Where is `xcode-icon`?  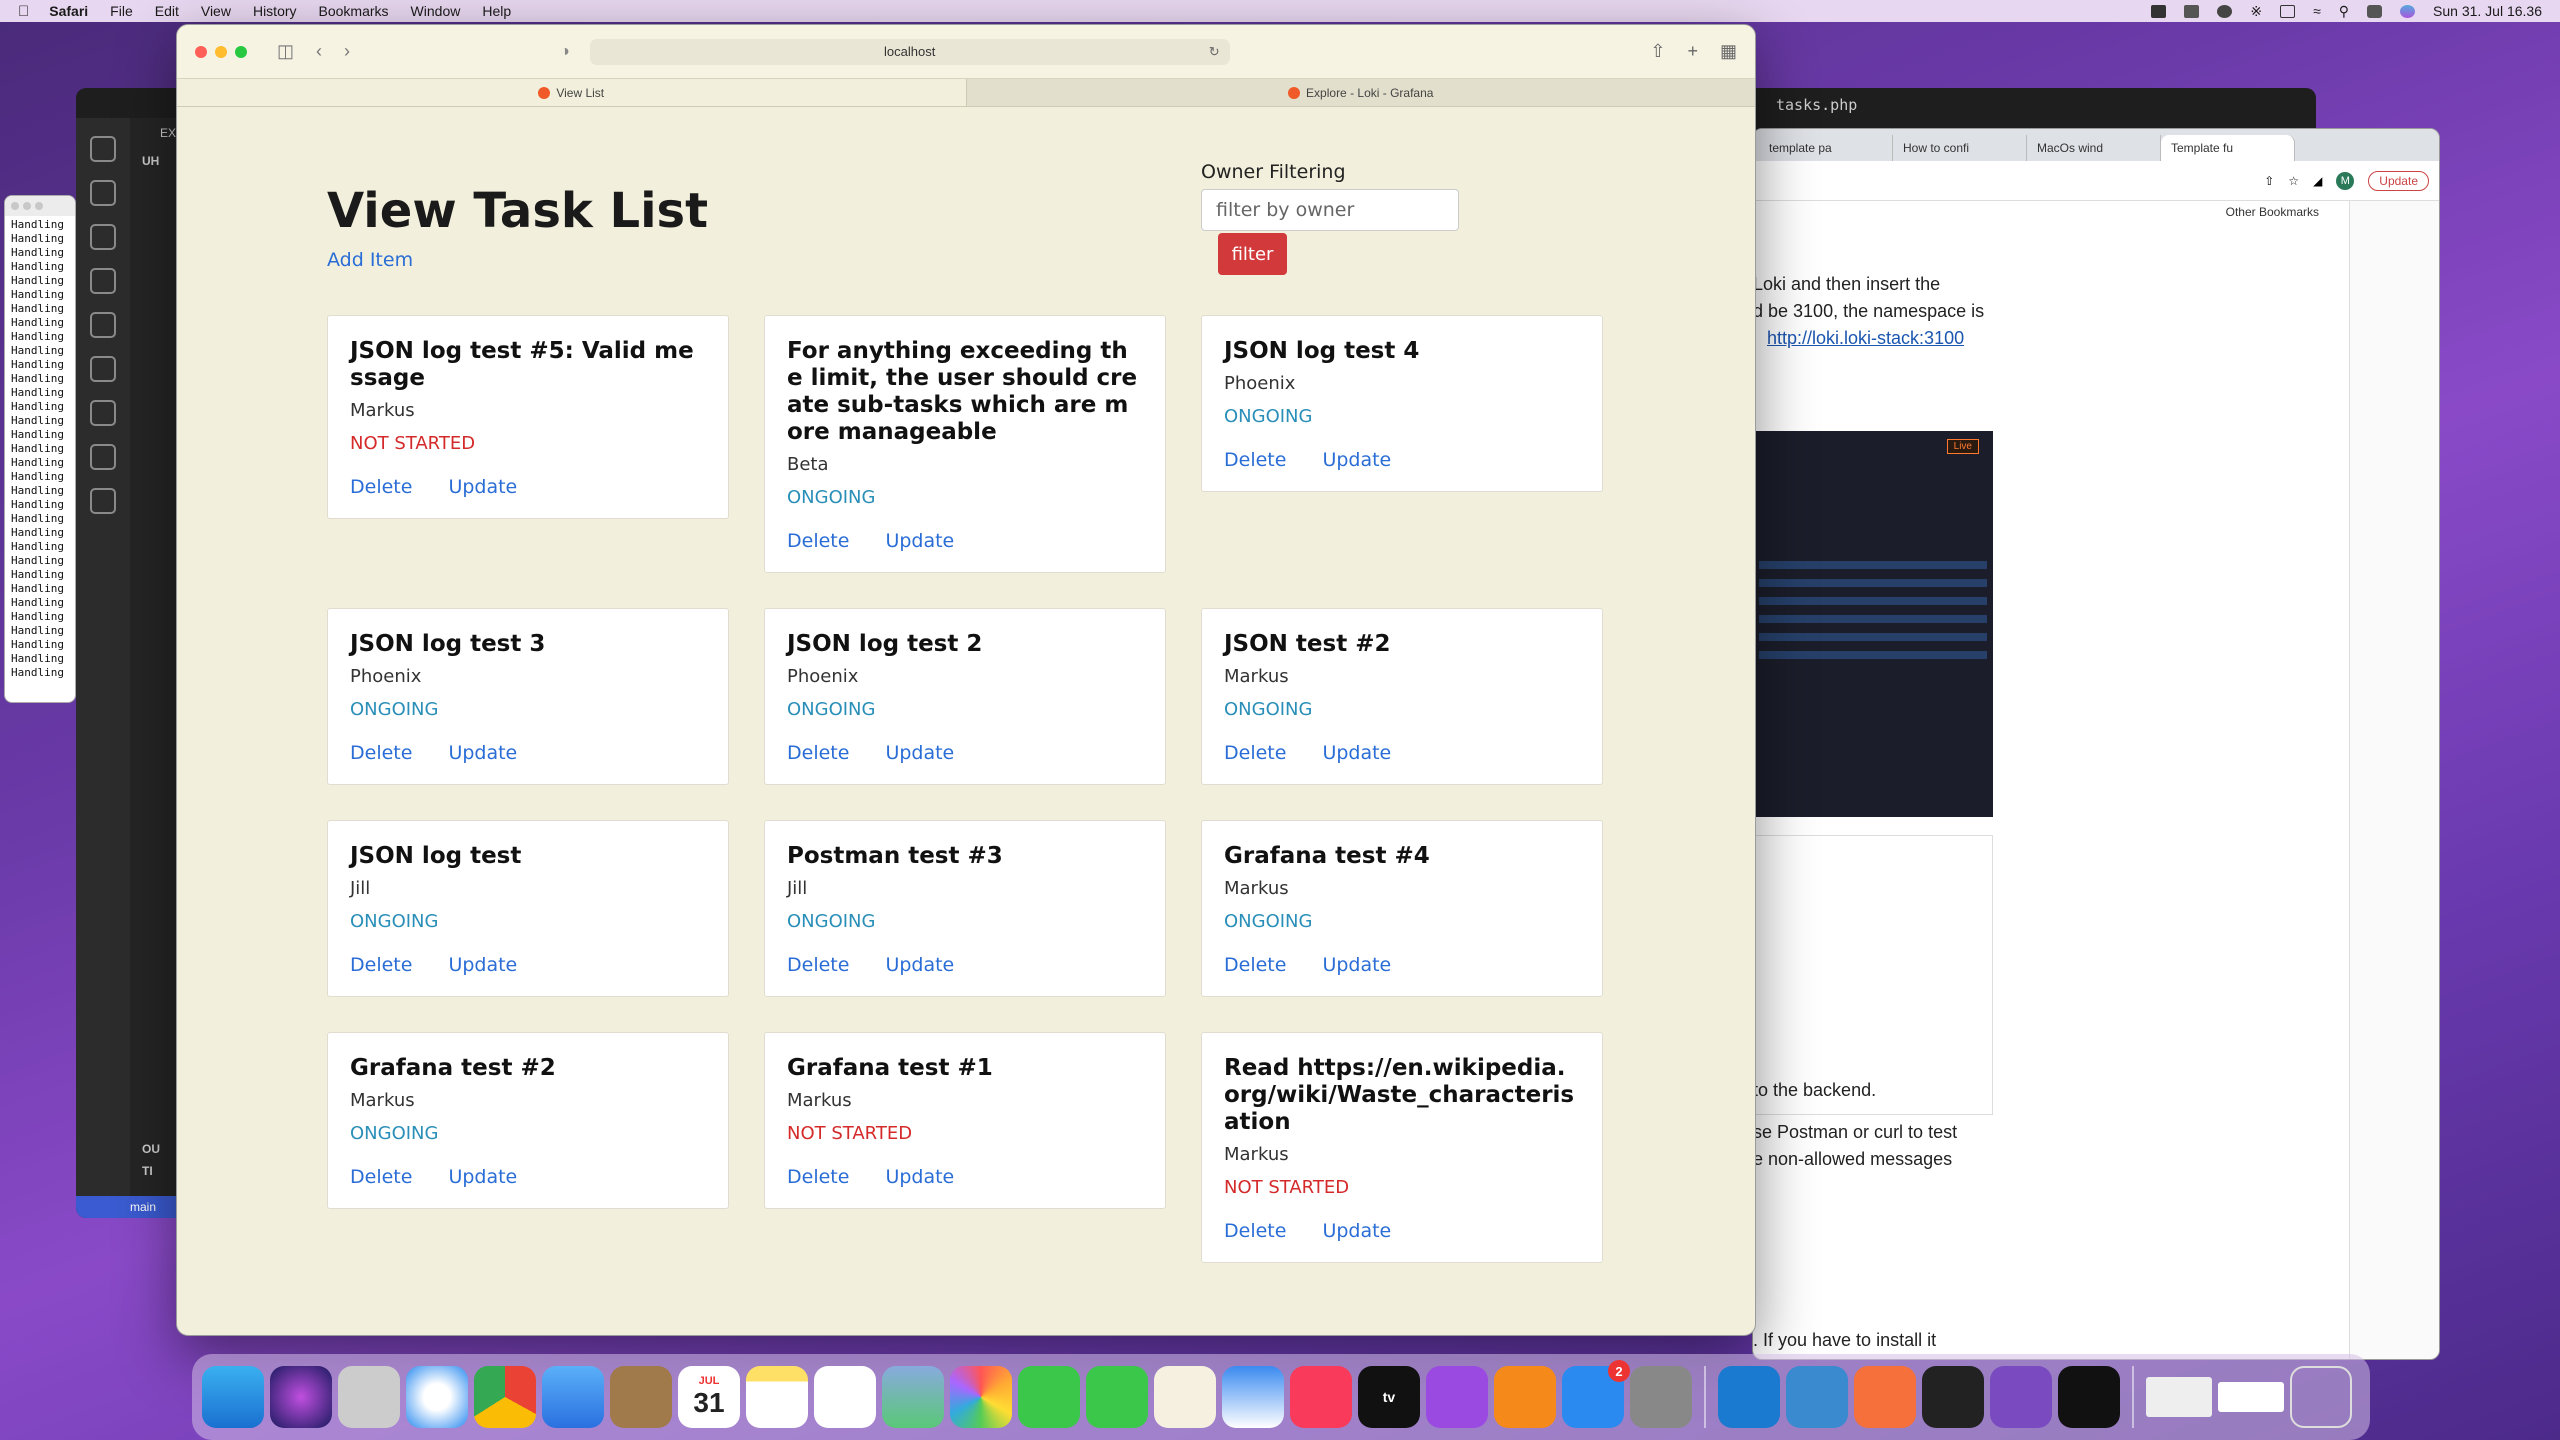
xcode-icon is located at coordinates (1817, 1397).